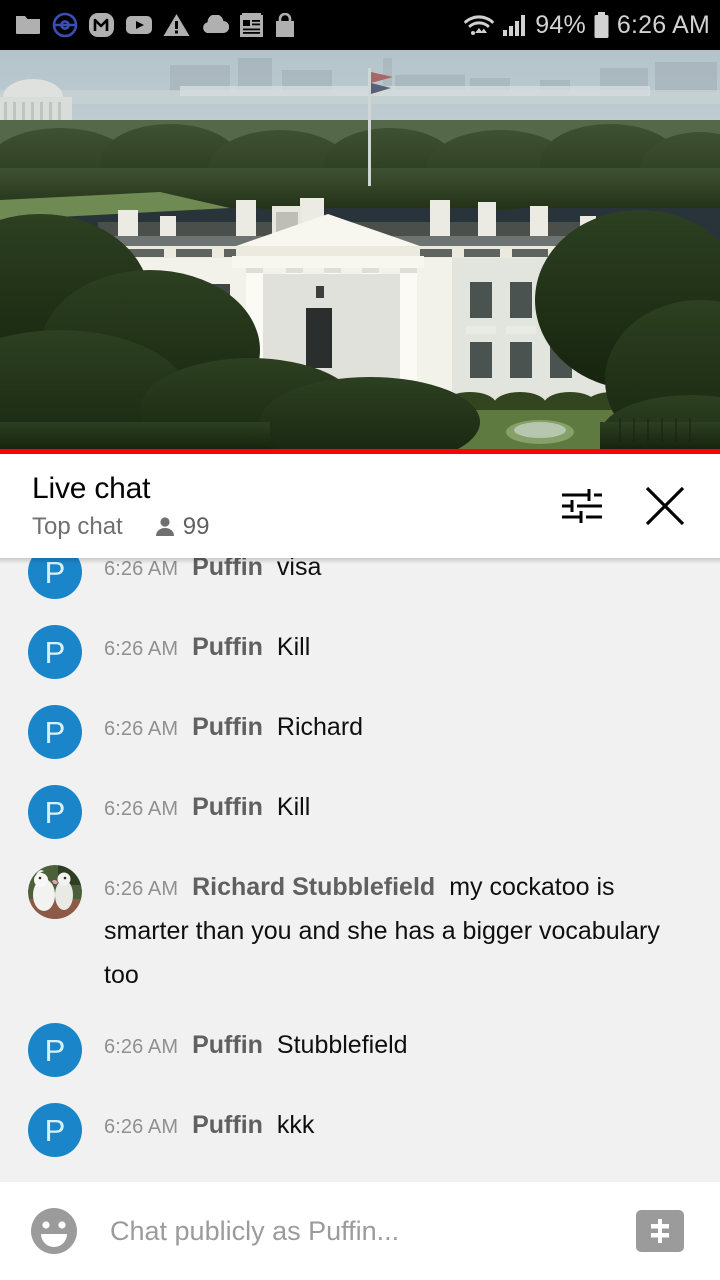  What do you see at coordinates (91, 488) in the screenshot?
I see `page-title: Live chat` at bounding box center [91, 488].